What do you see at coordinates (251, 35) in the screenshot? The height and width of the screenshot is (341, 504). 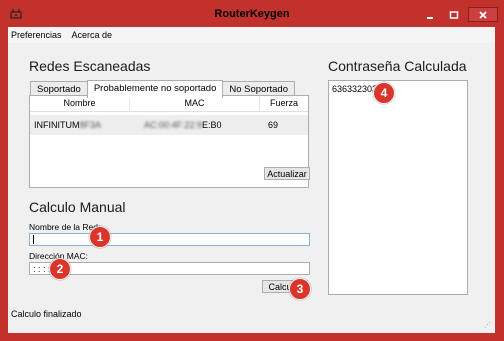 I see `menu-bar: Preferencias Acerca de` at bounding box center [251, 35].